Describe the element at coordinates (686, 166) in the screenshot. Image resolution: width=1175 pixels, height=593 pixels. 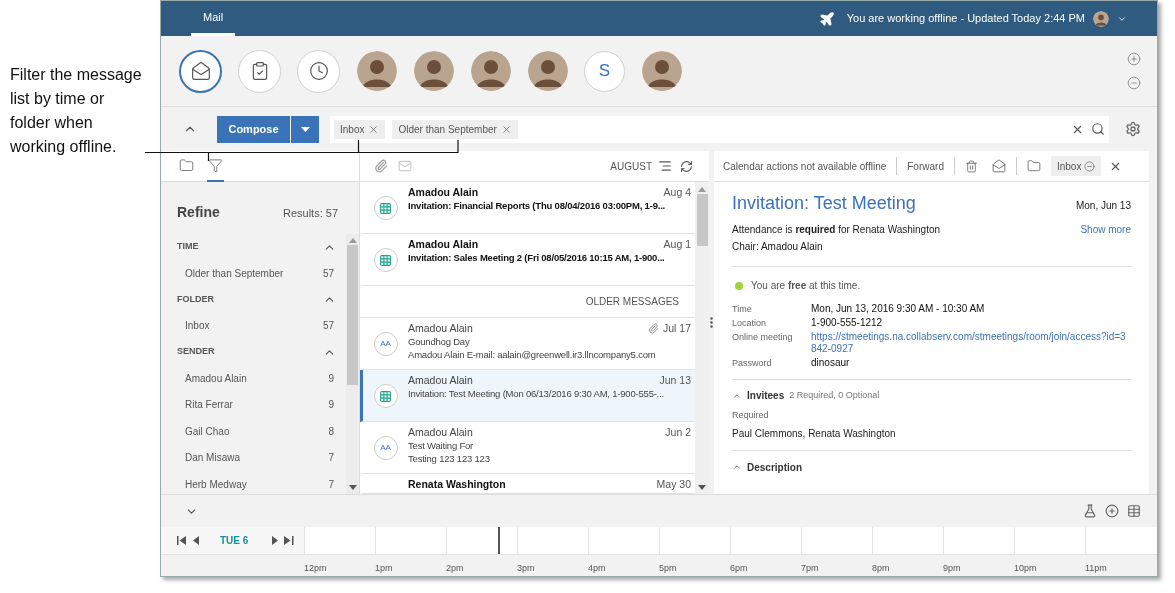
I see `refresh-icon` at that location.